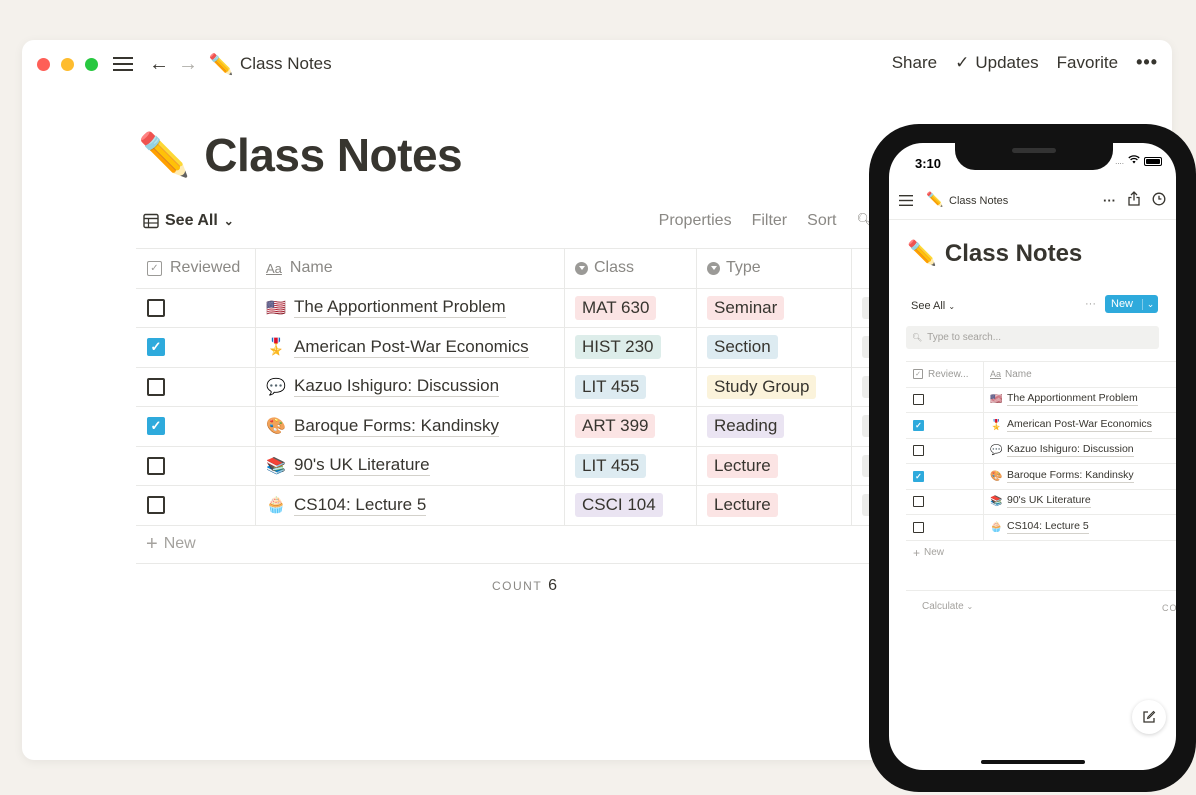 This screenshot has height=795, width=1196. I want to click on chevron-down-icon: ⌄, so click(1150, 304).